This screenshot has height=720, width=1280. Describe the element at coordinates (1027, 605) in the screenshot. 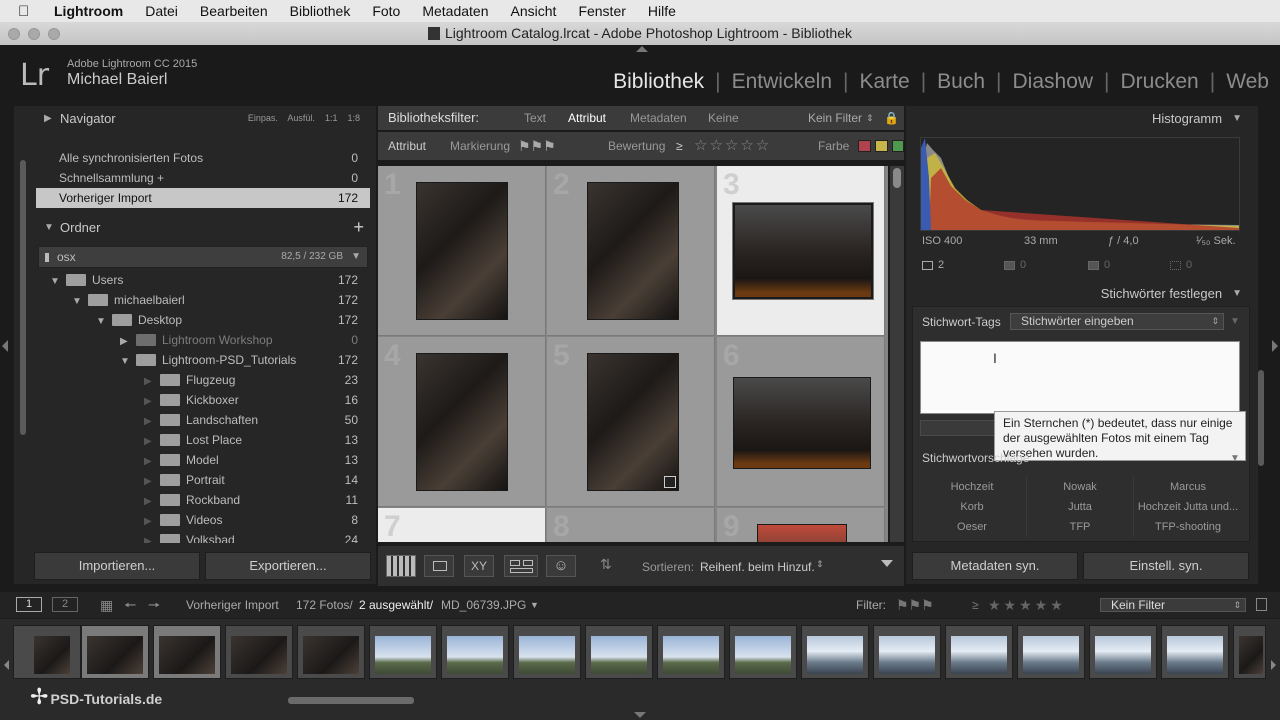

I see `star-rating-icons: ★★★★★` at that location.